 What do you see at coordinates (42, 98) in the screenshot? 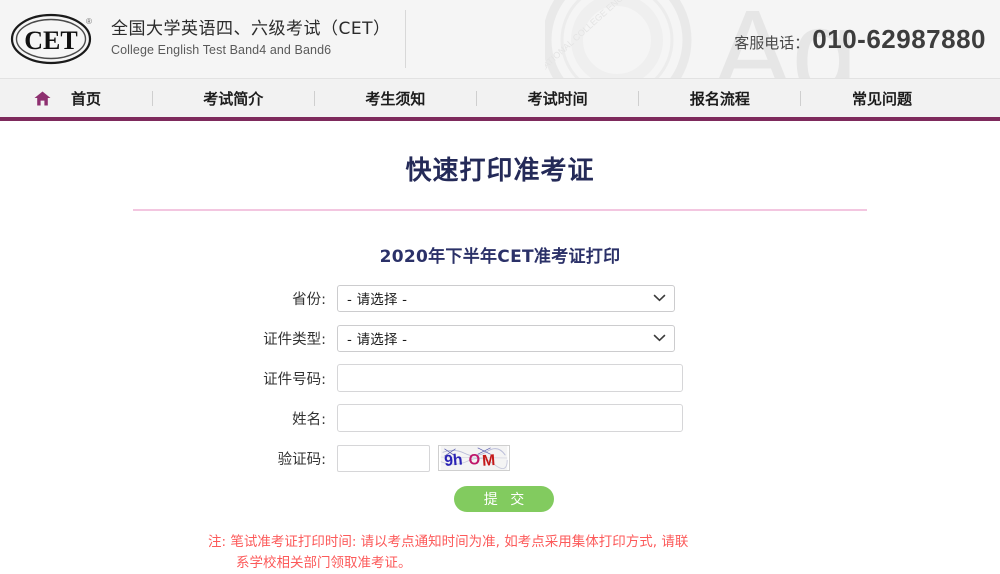
I see `home-icon` at bounding box center [42, 98].